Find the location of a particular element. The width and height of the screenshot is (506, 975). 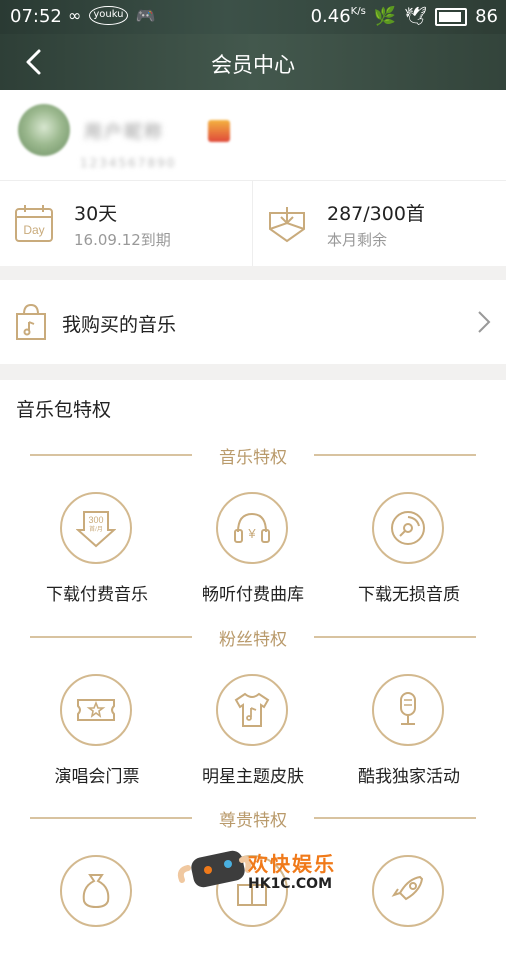

section-divider-music: 音乐特权 is located at coordinates (253, 455).